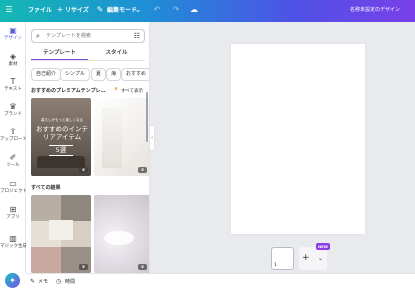 The width and height of the screenshot is (415, 289). What do you see at coordinates (46, 188) in the screenshot?
I see `all-results-title: すべての結果` at bounding box center [46, 188].